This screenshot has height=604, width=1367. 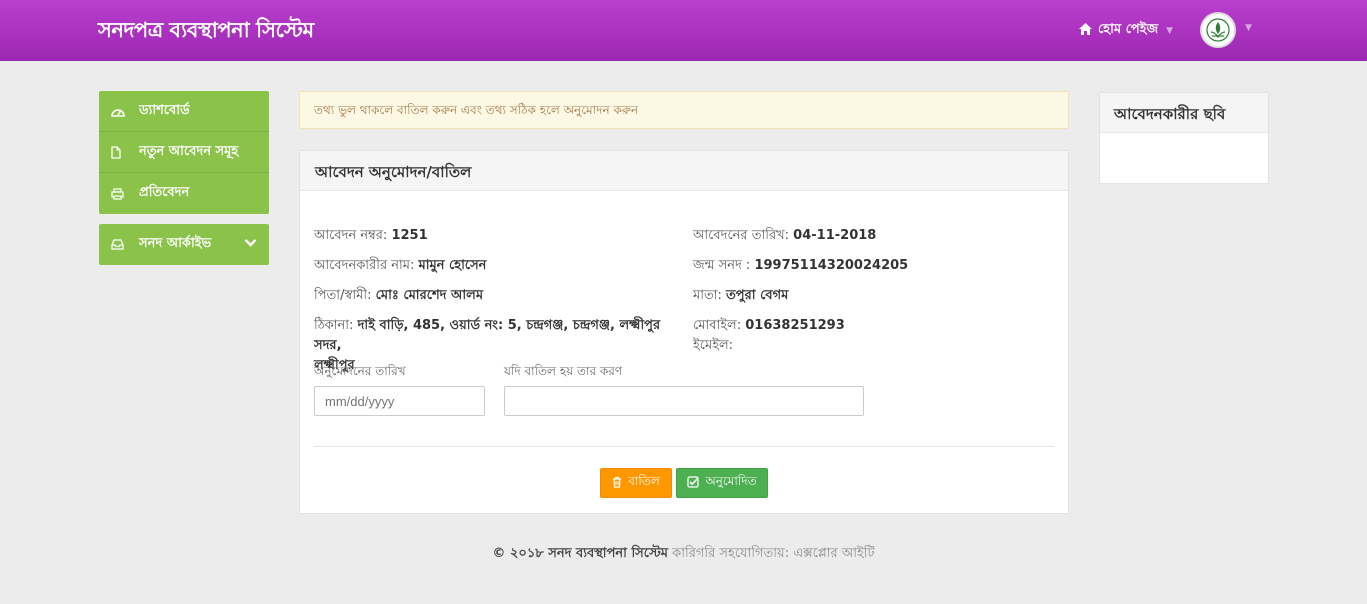 I want to click on dashboard-icon, so click(x=125, y=111).